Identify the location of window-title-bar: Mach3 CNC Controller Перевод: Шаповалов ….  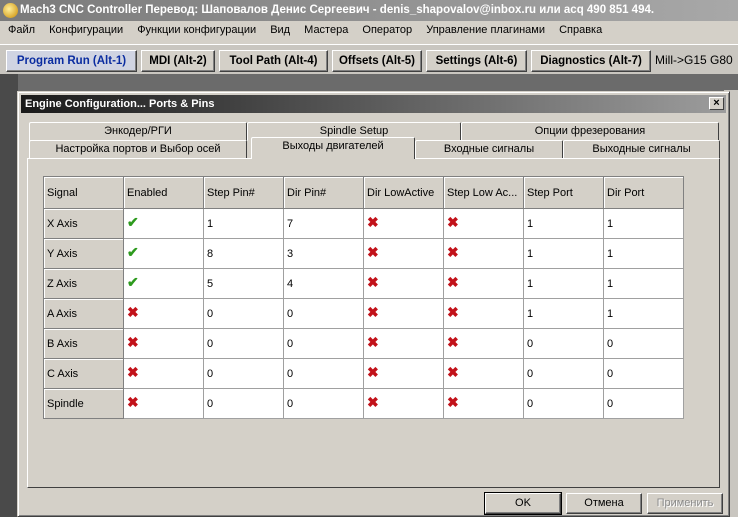
(369, 10).